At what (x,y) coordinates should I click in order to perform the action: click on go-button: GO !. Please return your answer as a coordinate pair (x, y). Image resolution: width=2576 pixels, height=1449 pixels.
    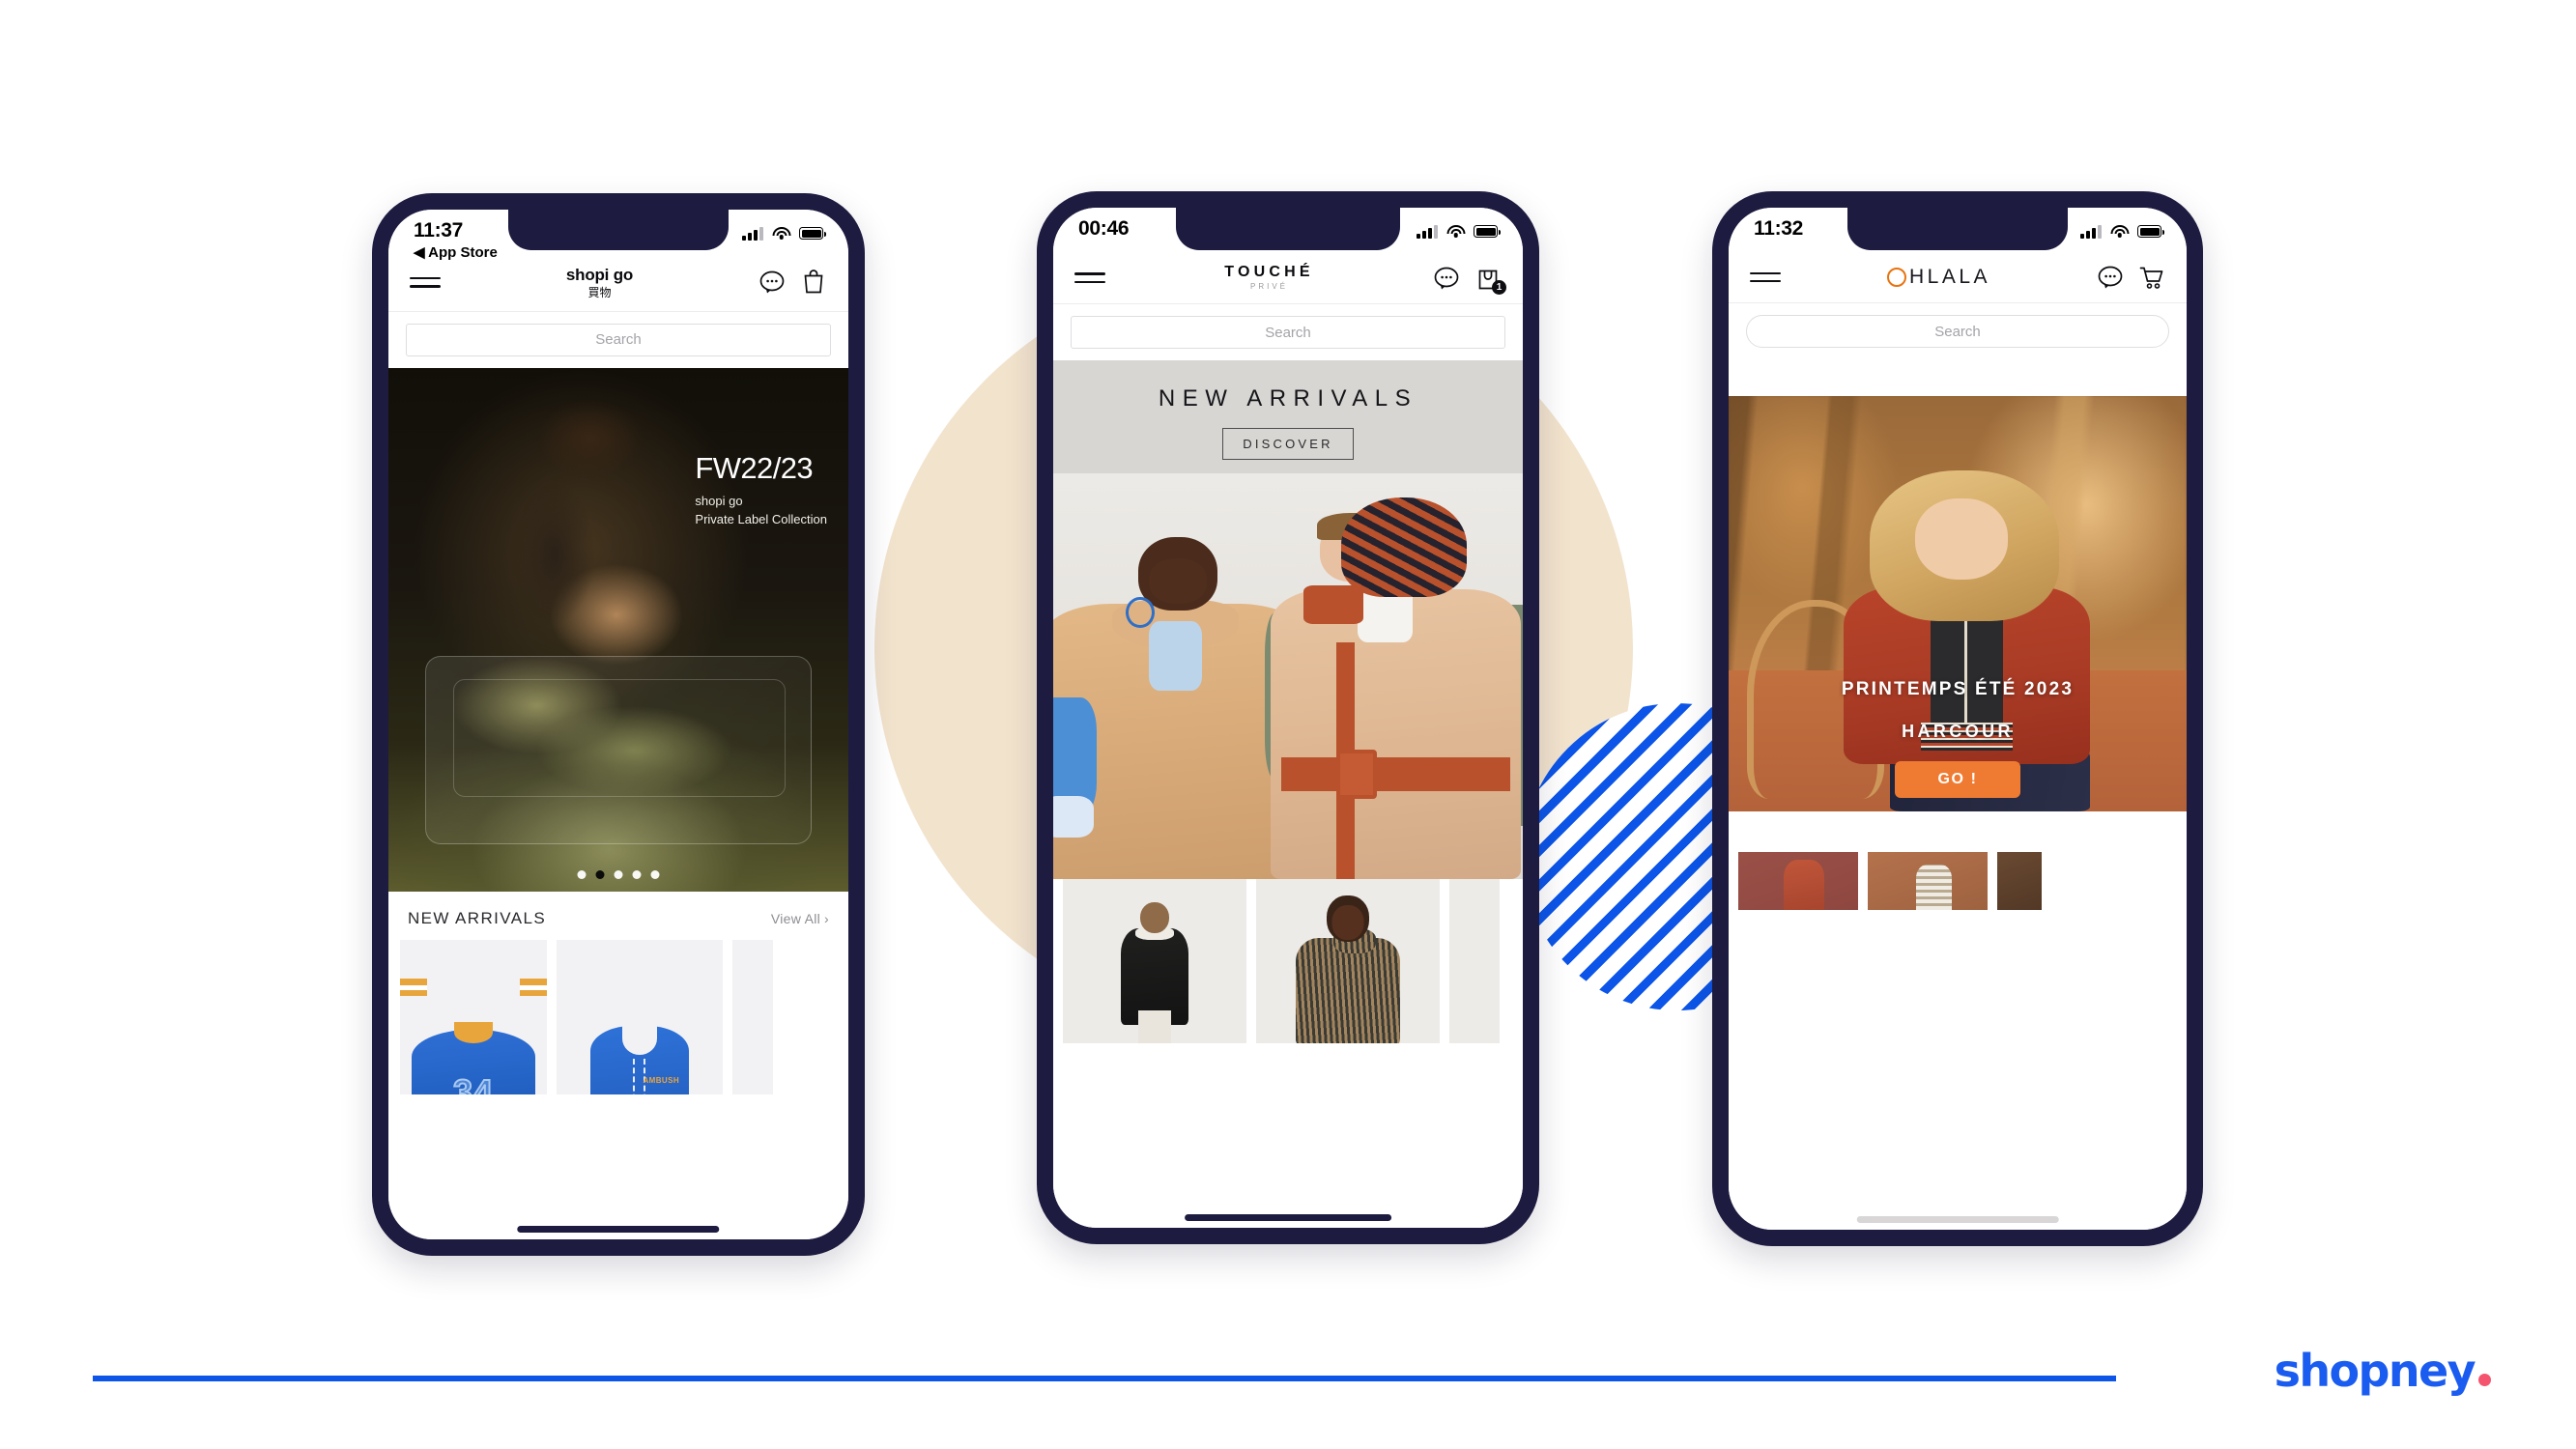
    Looking at the image, I should click on (1958, 779).